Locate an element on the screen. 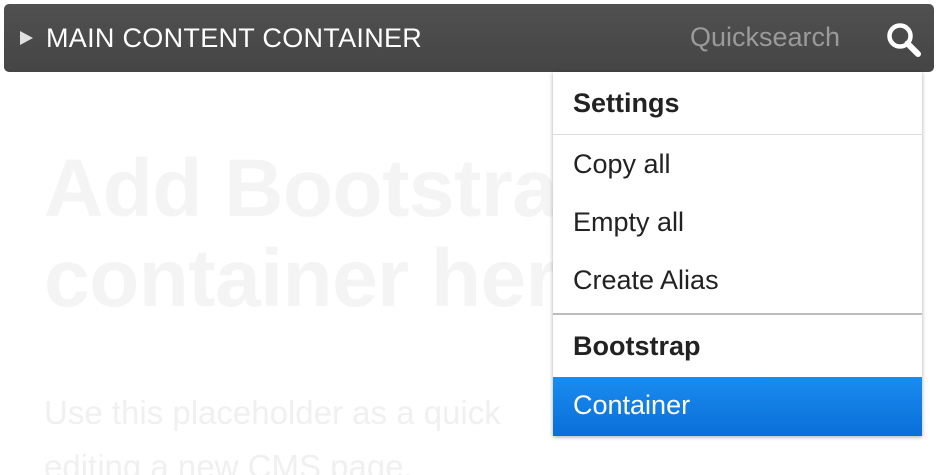  menu-item-copy-all: Copy all is located at coordinates (737, 164).